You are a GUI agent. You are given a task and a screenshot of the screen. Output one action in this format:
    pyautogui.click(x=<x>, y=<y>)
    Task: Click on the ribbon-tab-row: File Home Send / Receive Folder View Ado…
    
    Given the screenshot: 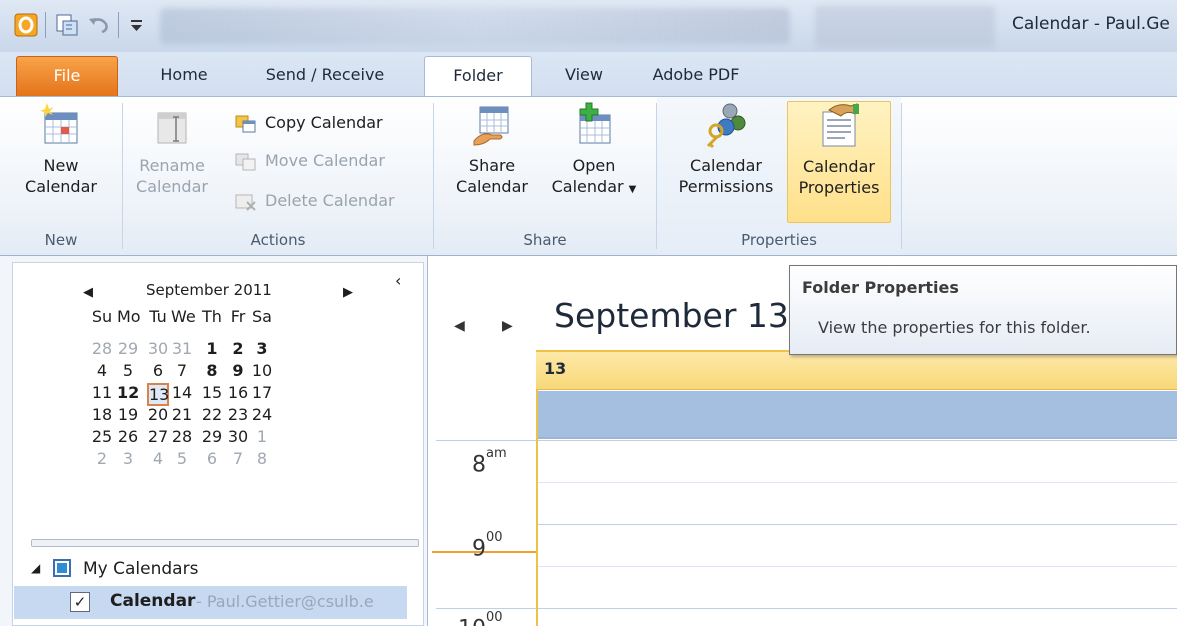 What is the action you would take?
    pyautogui.click(x=588, y=75)
    